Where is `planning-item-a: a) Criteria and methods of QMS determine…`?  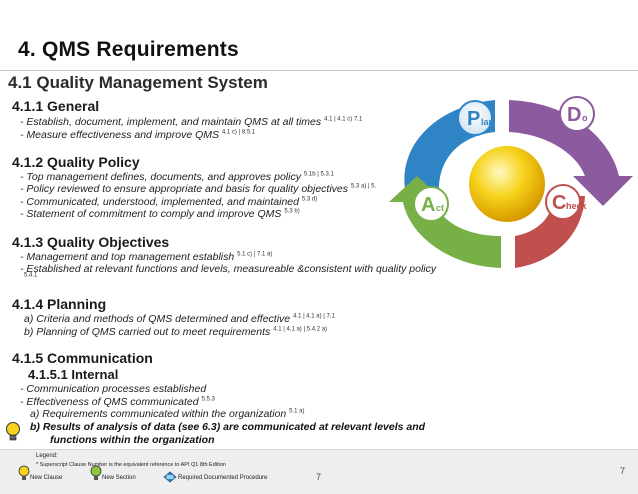
planning-item-a: a) Criteria and methods of QMS determine… is located at coordinates (179, 319).